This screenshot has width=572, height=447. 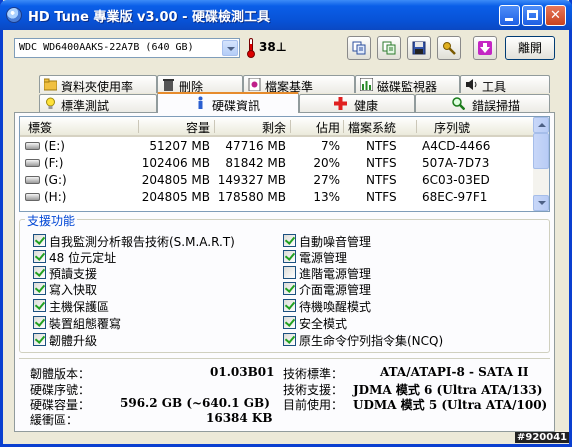 I want to click on copy-all-icon, so click(x=389, y=48).